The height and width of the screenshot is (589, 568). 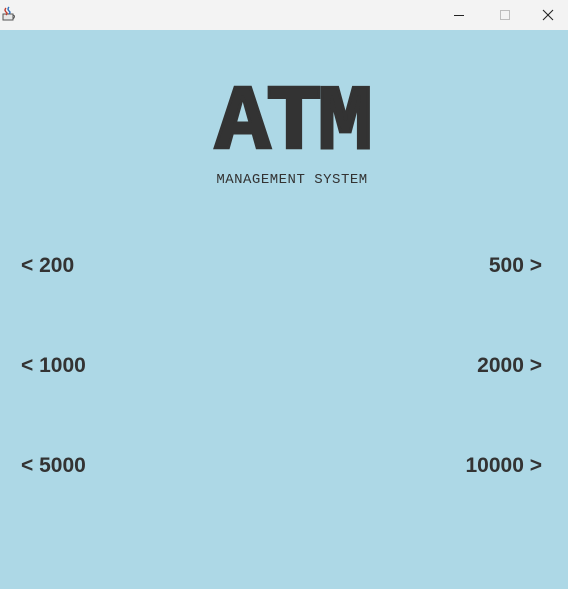 What do you see at coordinates (509, 366) in the screenshot?
I see `amount-2000-button: 2000 >` at bounding box center [509, 366].